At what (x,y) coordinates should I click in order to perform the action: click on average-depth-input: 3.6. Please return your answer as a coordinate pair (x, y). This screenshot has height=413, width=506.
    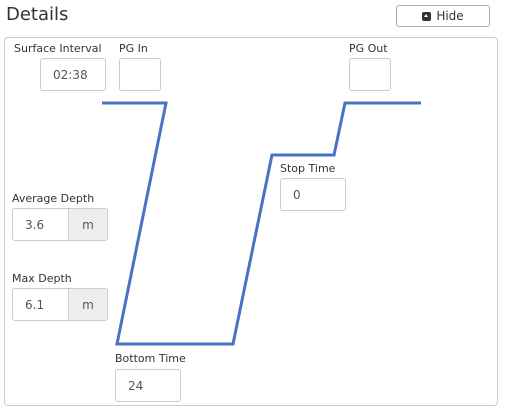
    Looking at the image, I should click on (40, 224).